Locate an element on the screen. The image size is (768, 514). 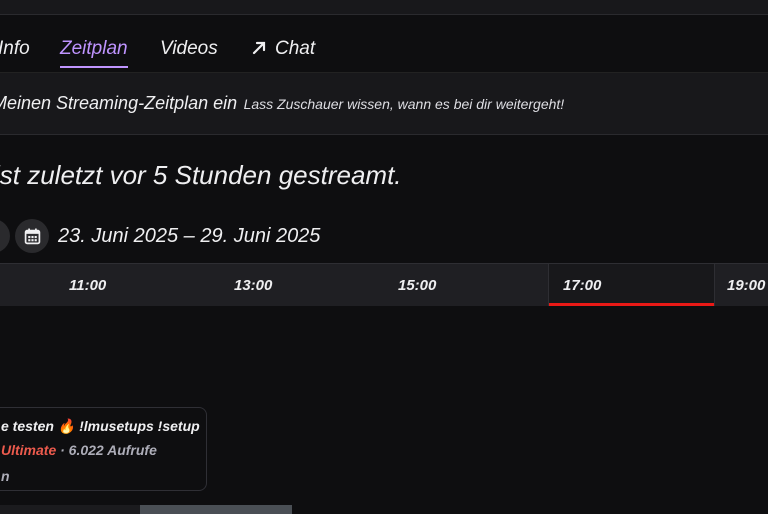
tab-chat-label: Chat is located at coordinates (295, 48).